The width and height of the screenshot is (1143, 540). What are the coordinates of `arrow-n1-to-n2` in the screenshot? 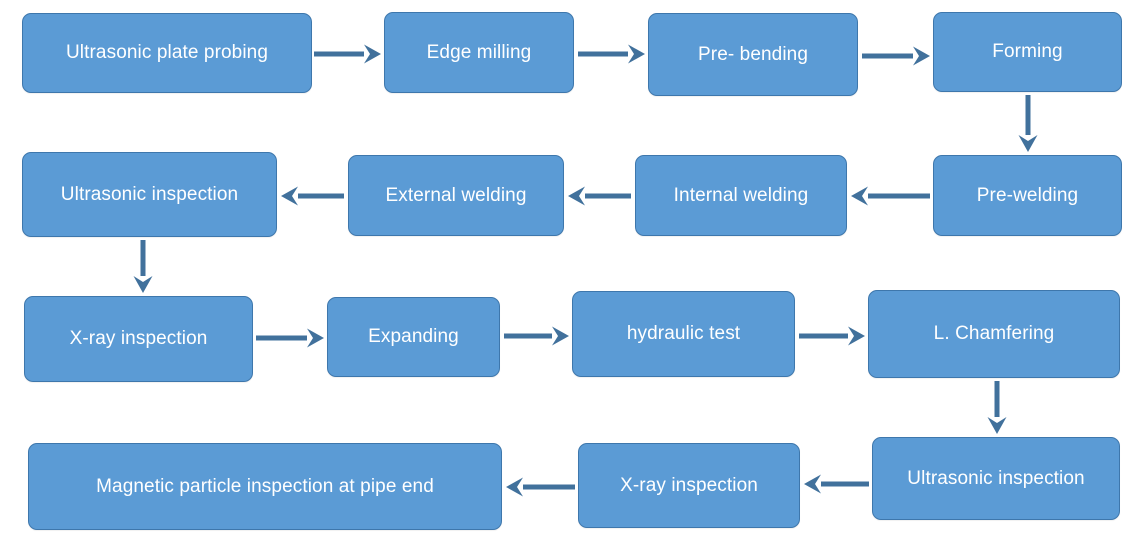 It's located at (347, 54).